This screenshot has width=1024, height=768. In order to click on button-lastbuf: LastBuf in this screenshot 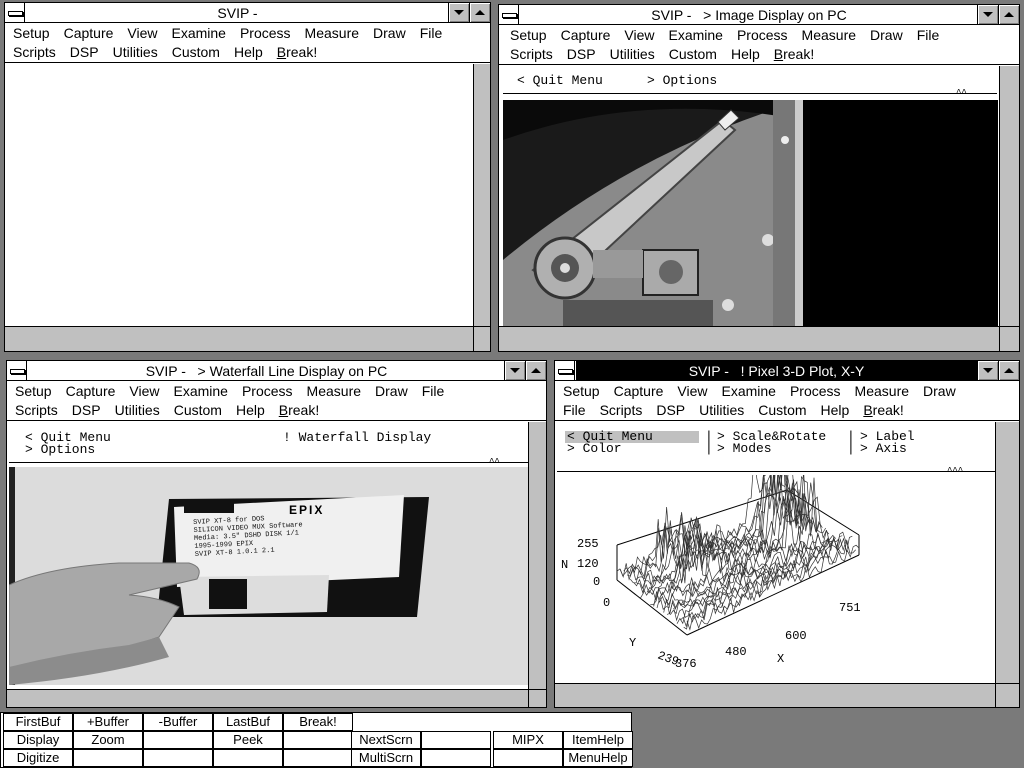, I will do `click(248, 722)`.